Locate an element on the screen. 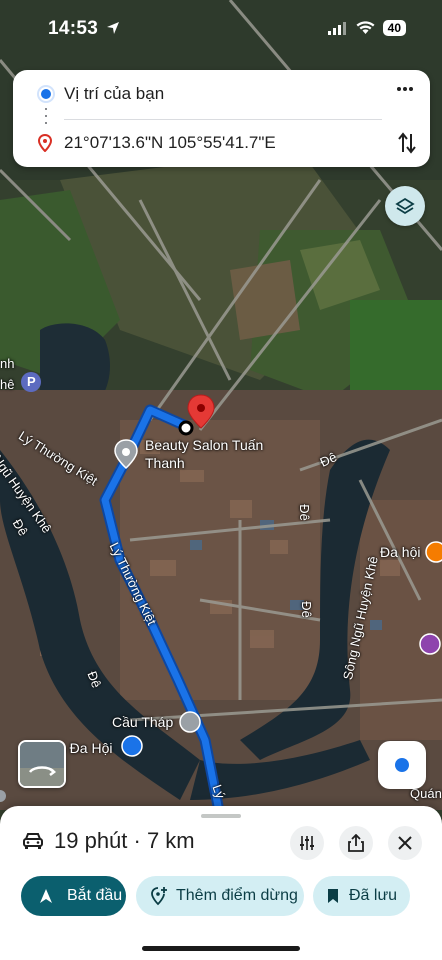  street-view-icon is located at coordinates (42, 764).